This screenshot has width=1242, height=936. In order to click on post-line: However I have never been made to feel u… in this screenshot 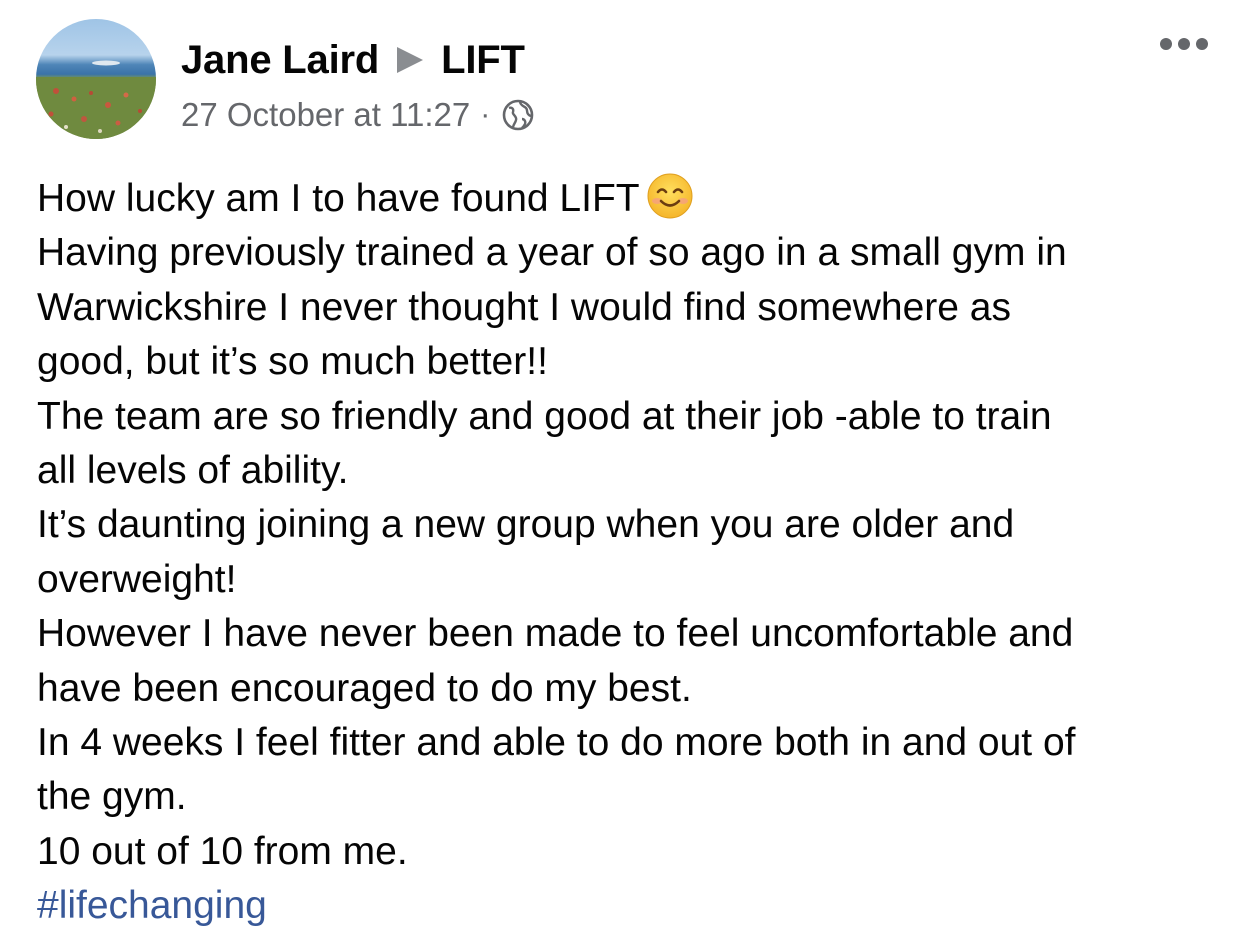, I will do `click(555, 634)`.